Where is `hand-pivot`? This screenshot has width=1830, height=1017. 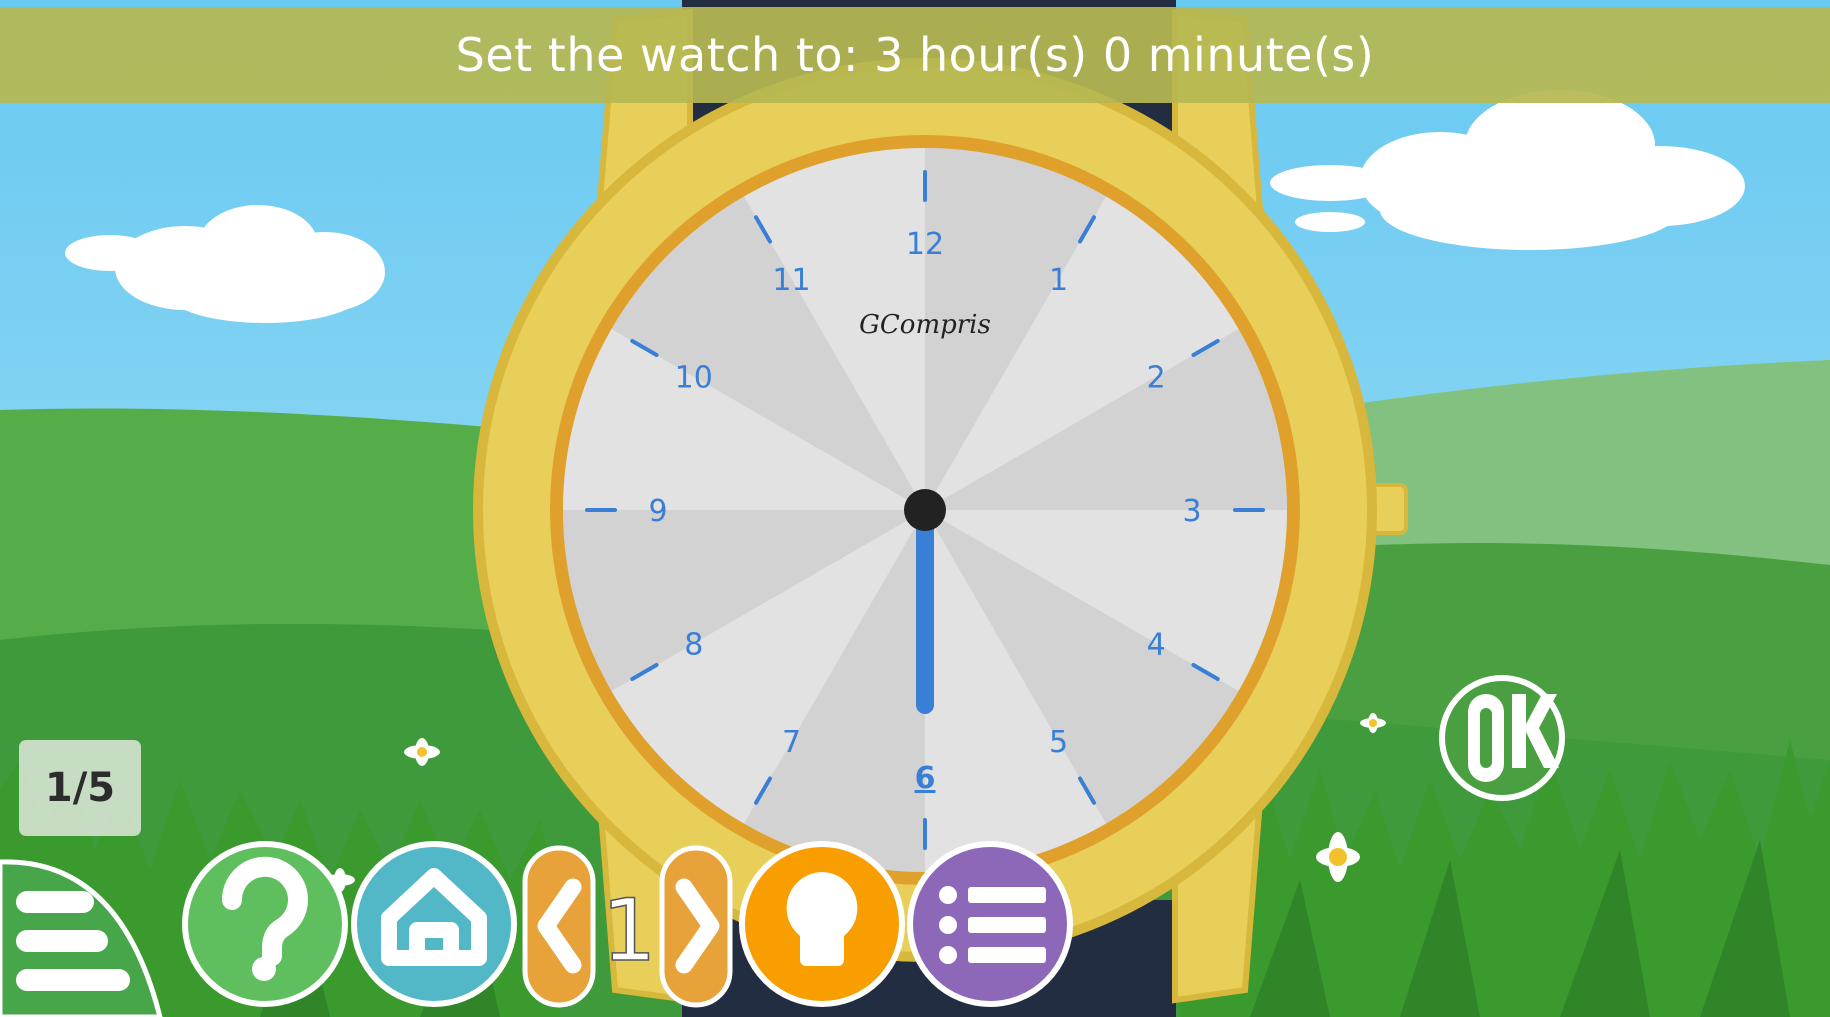
hand-pivot is located at coordinates (925, 510).